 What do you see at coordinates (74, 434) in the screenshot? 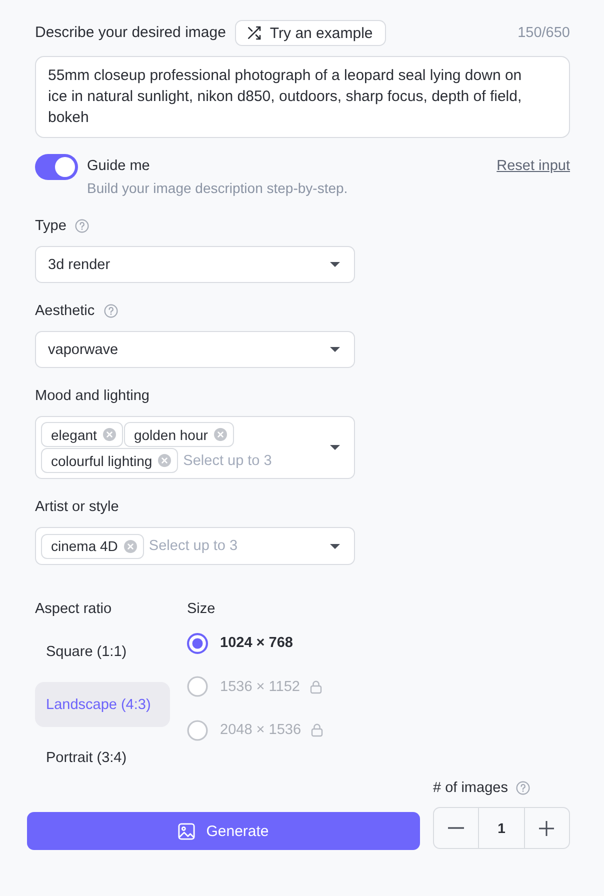
I see `tag-label: elegant` at bounding box center [74, 434].